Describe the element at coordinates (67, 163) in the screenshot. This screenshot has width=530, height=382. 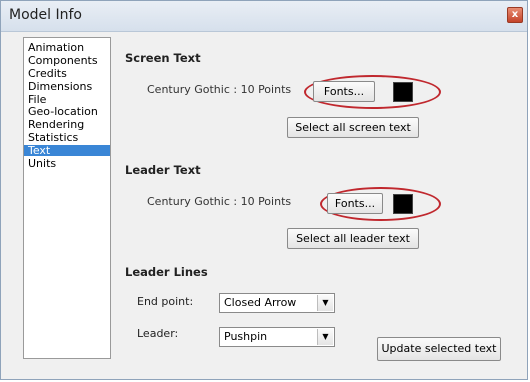
I see `category-item-units: Units` at that location.